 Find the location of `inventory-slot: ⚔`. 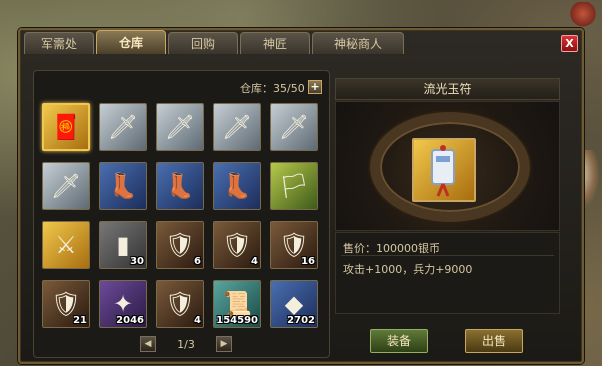

inventory-slot: ⚔ is located at coordinates (66, 245).